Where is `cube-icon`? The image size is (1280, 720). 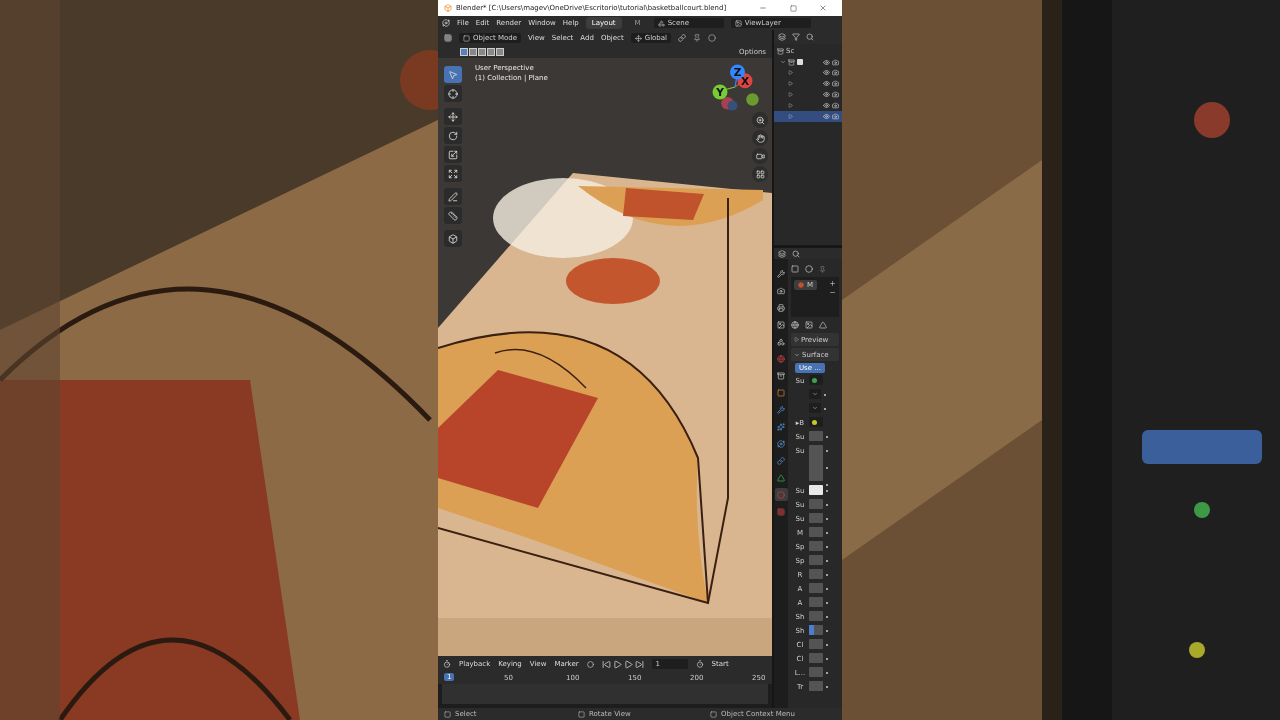
cube-icon is located at coordinates (453, 238).